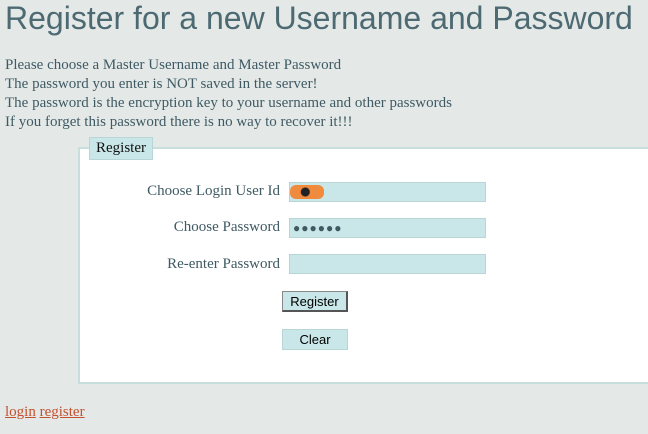 The height and width of the screenshot is (434, 648). Describe the element at coordinates (315, 301) in the screenshot. I see `register-button: Register` at that location.